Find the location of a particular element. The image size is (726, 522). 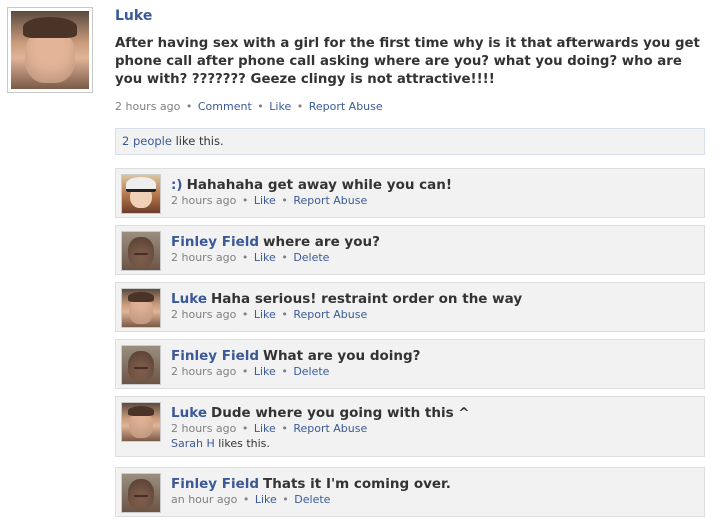

comment-likes: Sarah H likes this. is located at coordinates (220, 443).